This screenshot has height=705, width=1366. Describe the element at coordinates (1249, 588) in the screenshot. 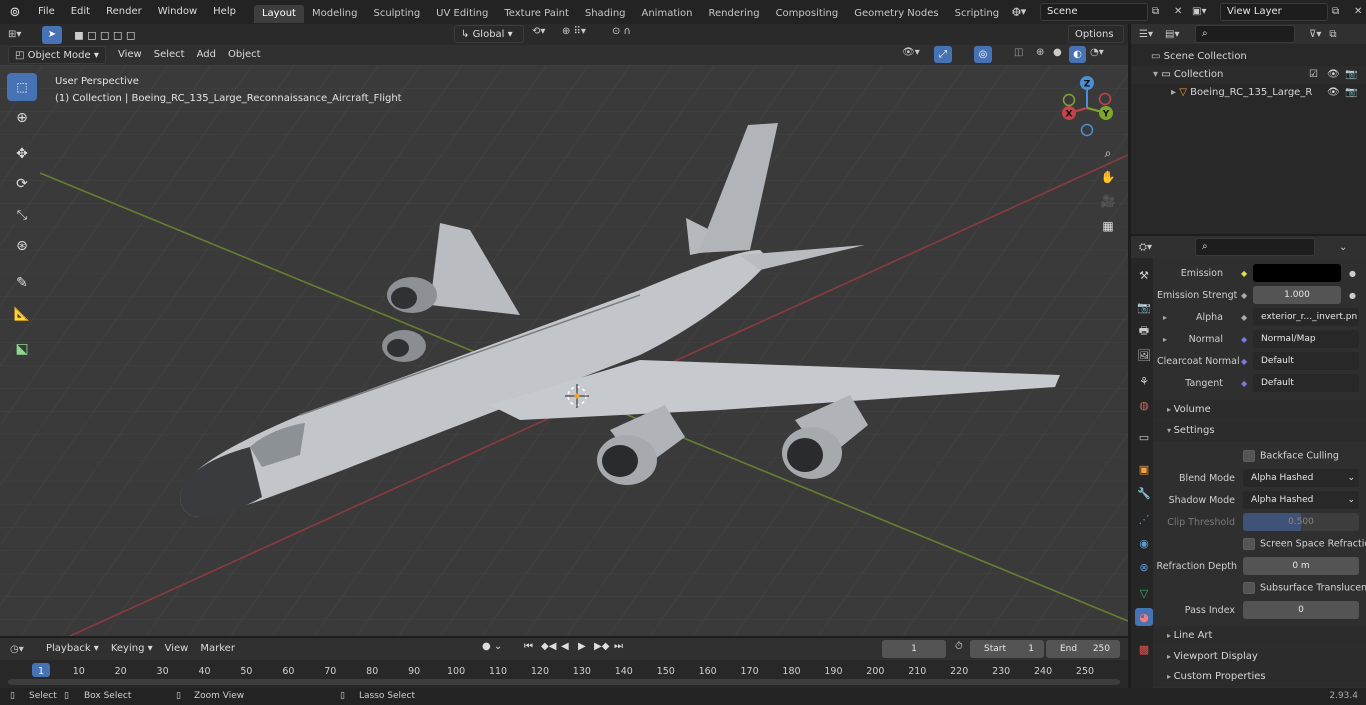

I see `subsurface-checkbox` at that location.